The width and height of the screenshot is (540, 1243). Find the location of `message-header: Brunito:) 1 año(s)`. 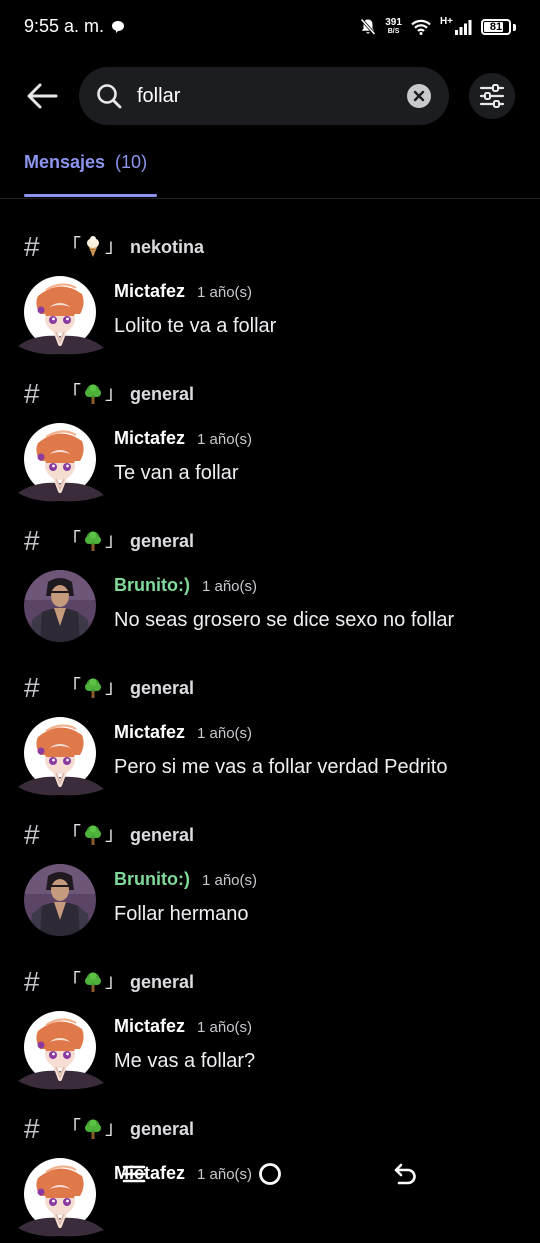

message-header: Brunito:) 1 año(s) is located at coordinates (185, 585).